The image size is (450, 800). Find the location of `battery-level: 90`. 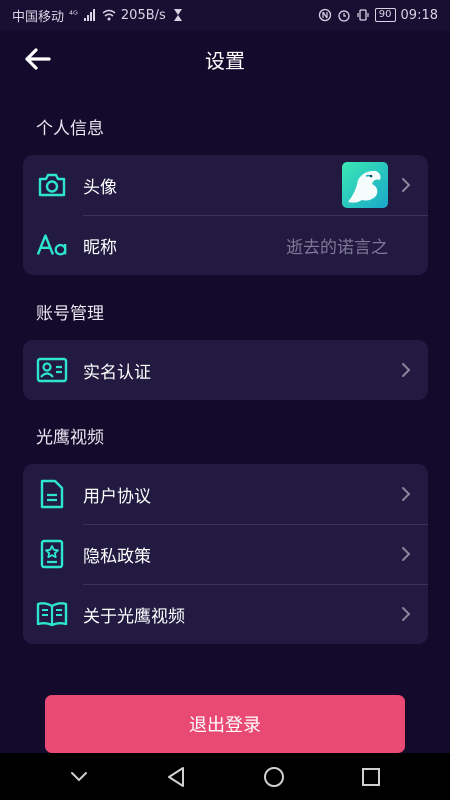

battery-level: 90 is located at coordinates (385, 15).